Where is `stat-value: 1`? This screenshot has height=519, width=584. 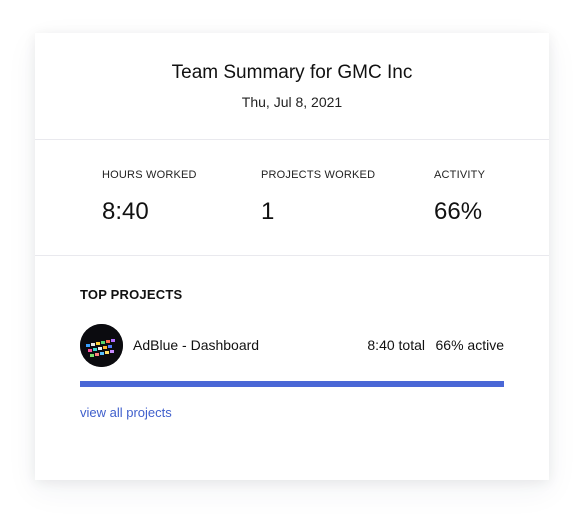 stat-value: 1 is located at coordinates (268, 211).